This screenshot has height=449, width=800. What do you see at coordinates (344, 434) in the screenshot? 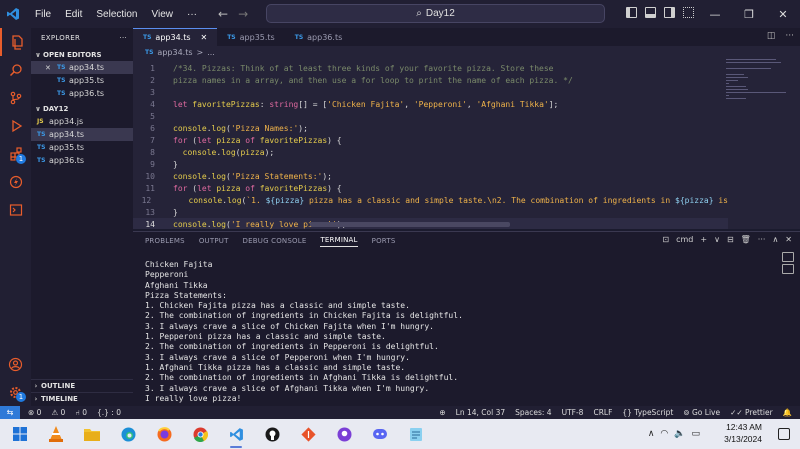
I see `github-desktop-icon` at bounding box center [344, 434].